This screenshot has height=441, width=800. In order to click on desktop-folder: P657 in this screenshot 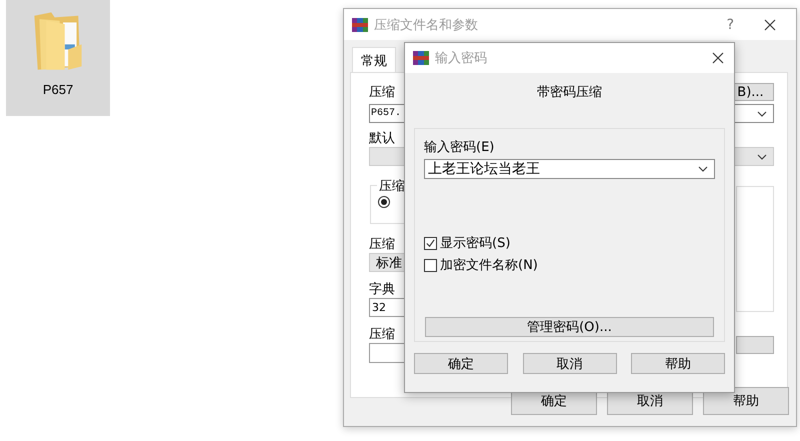, I will do `click(58, 58)`.